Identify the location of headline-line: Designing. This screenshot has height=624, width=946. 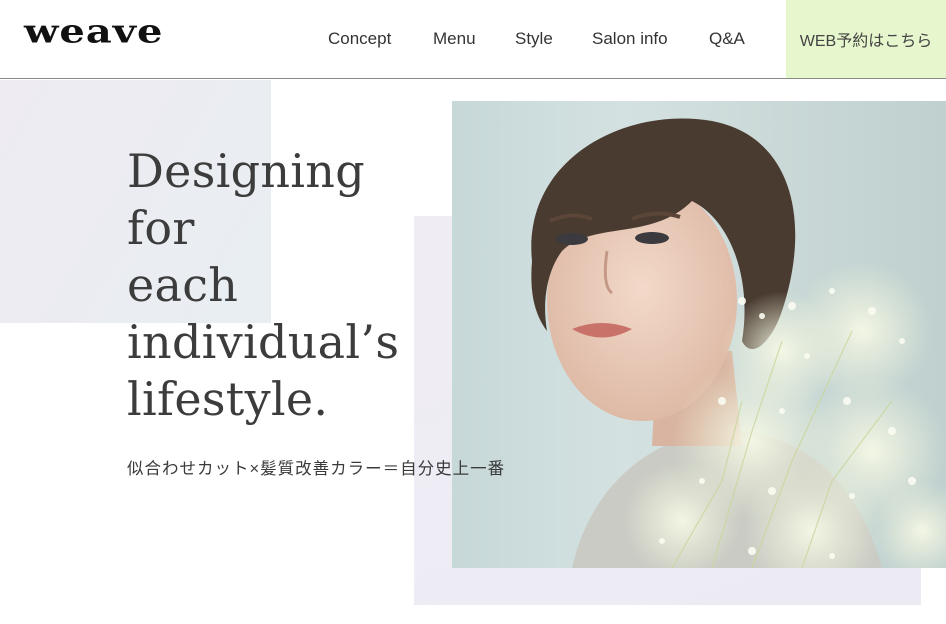
(246, 171).